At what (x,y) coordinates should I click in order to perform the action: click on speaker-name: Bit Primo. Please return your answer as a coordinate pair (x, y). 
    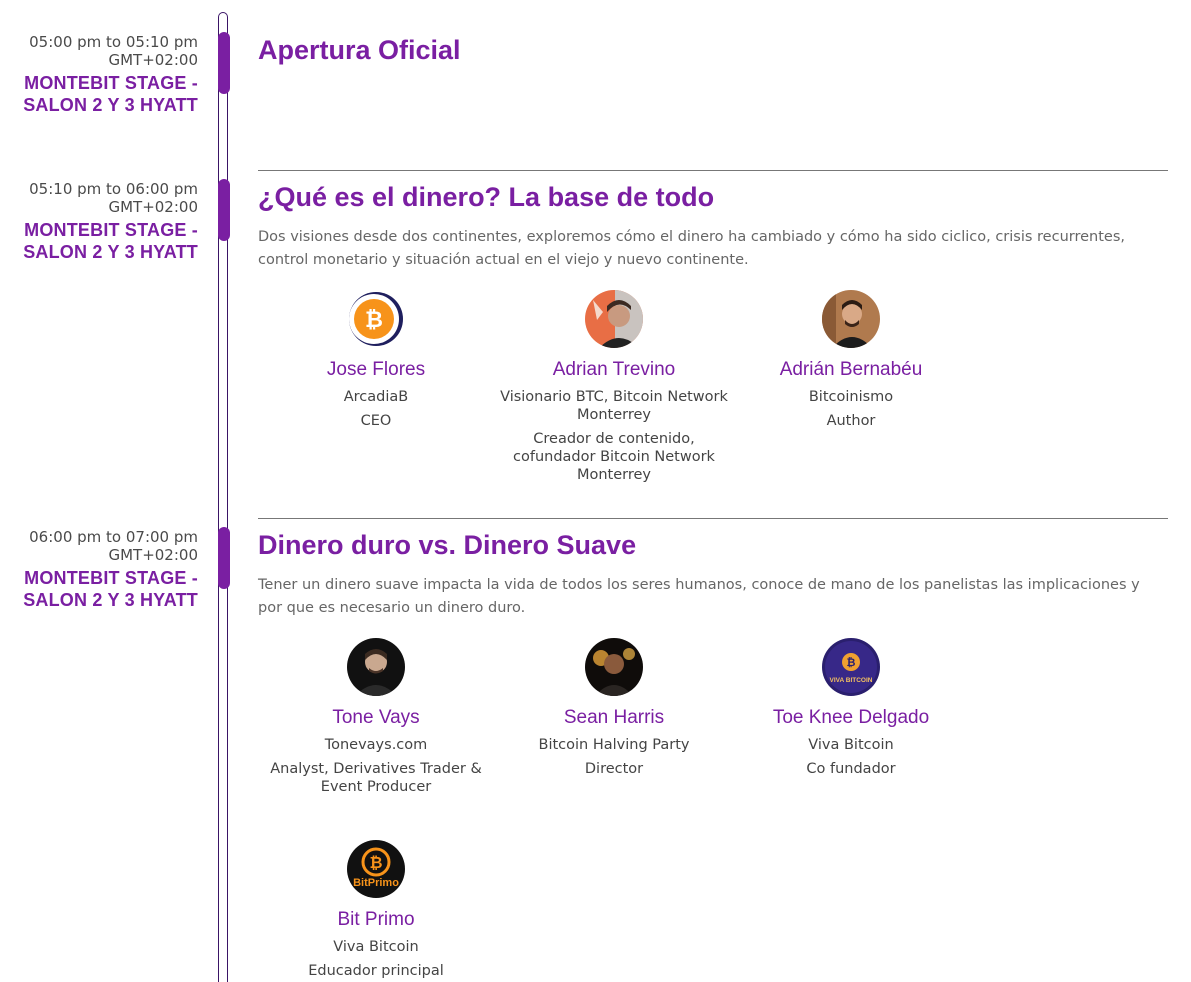
    Looking at the image, I should click on (376, 920).